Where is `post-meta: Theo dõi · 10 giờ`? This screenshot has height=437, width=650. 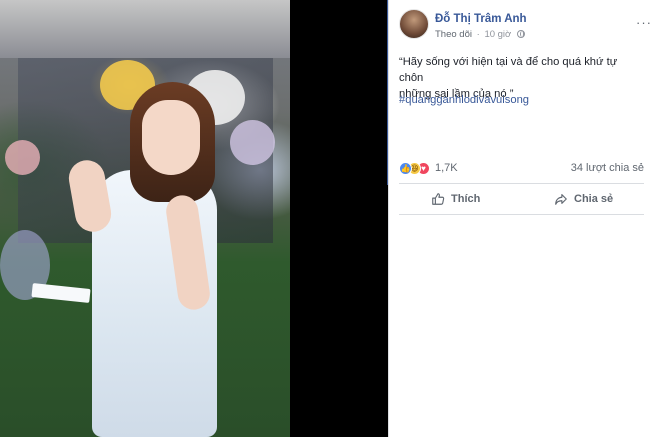
post-meta: Theo dõi · 10 giờ is located at coordinates (480, 34).